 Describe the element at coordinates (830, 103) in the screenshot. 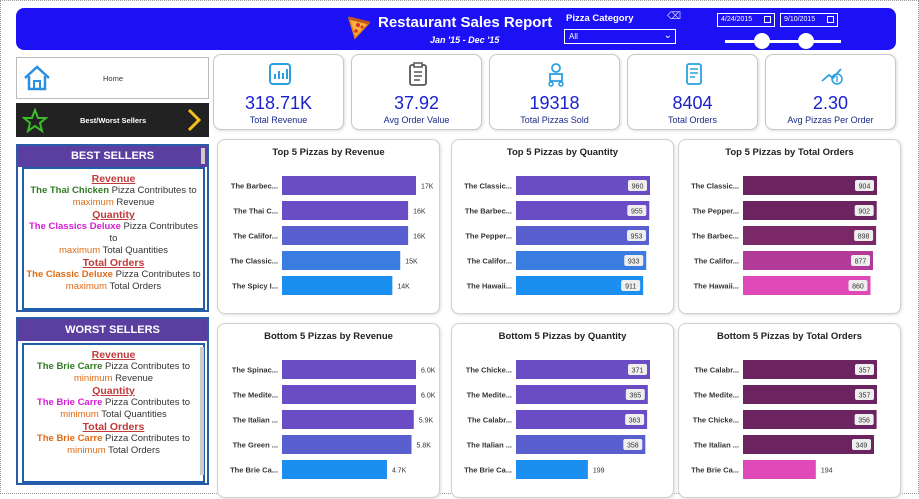

I see `kpi-value: 2.30` at that location.